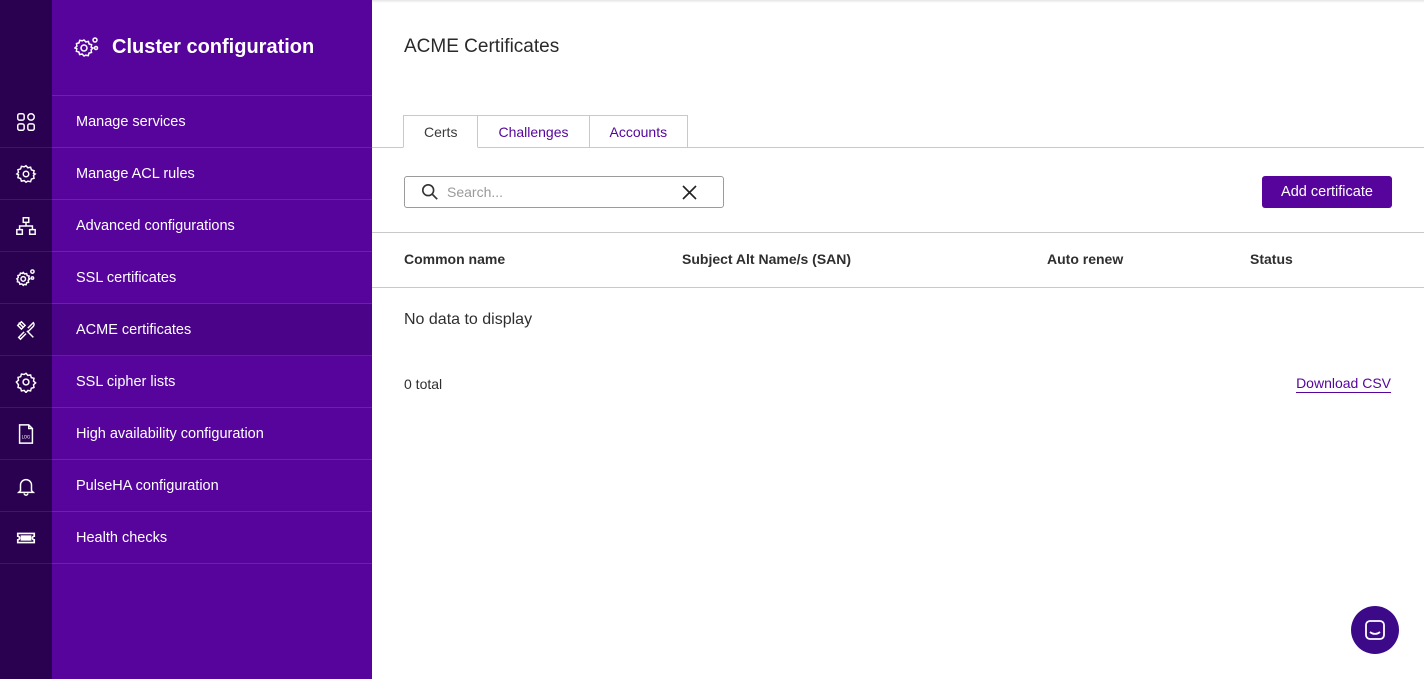 The image size is (1424, 679). I want to click on clear-search-icon, so click(689, 192).